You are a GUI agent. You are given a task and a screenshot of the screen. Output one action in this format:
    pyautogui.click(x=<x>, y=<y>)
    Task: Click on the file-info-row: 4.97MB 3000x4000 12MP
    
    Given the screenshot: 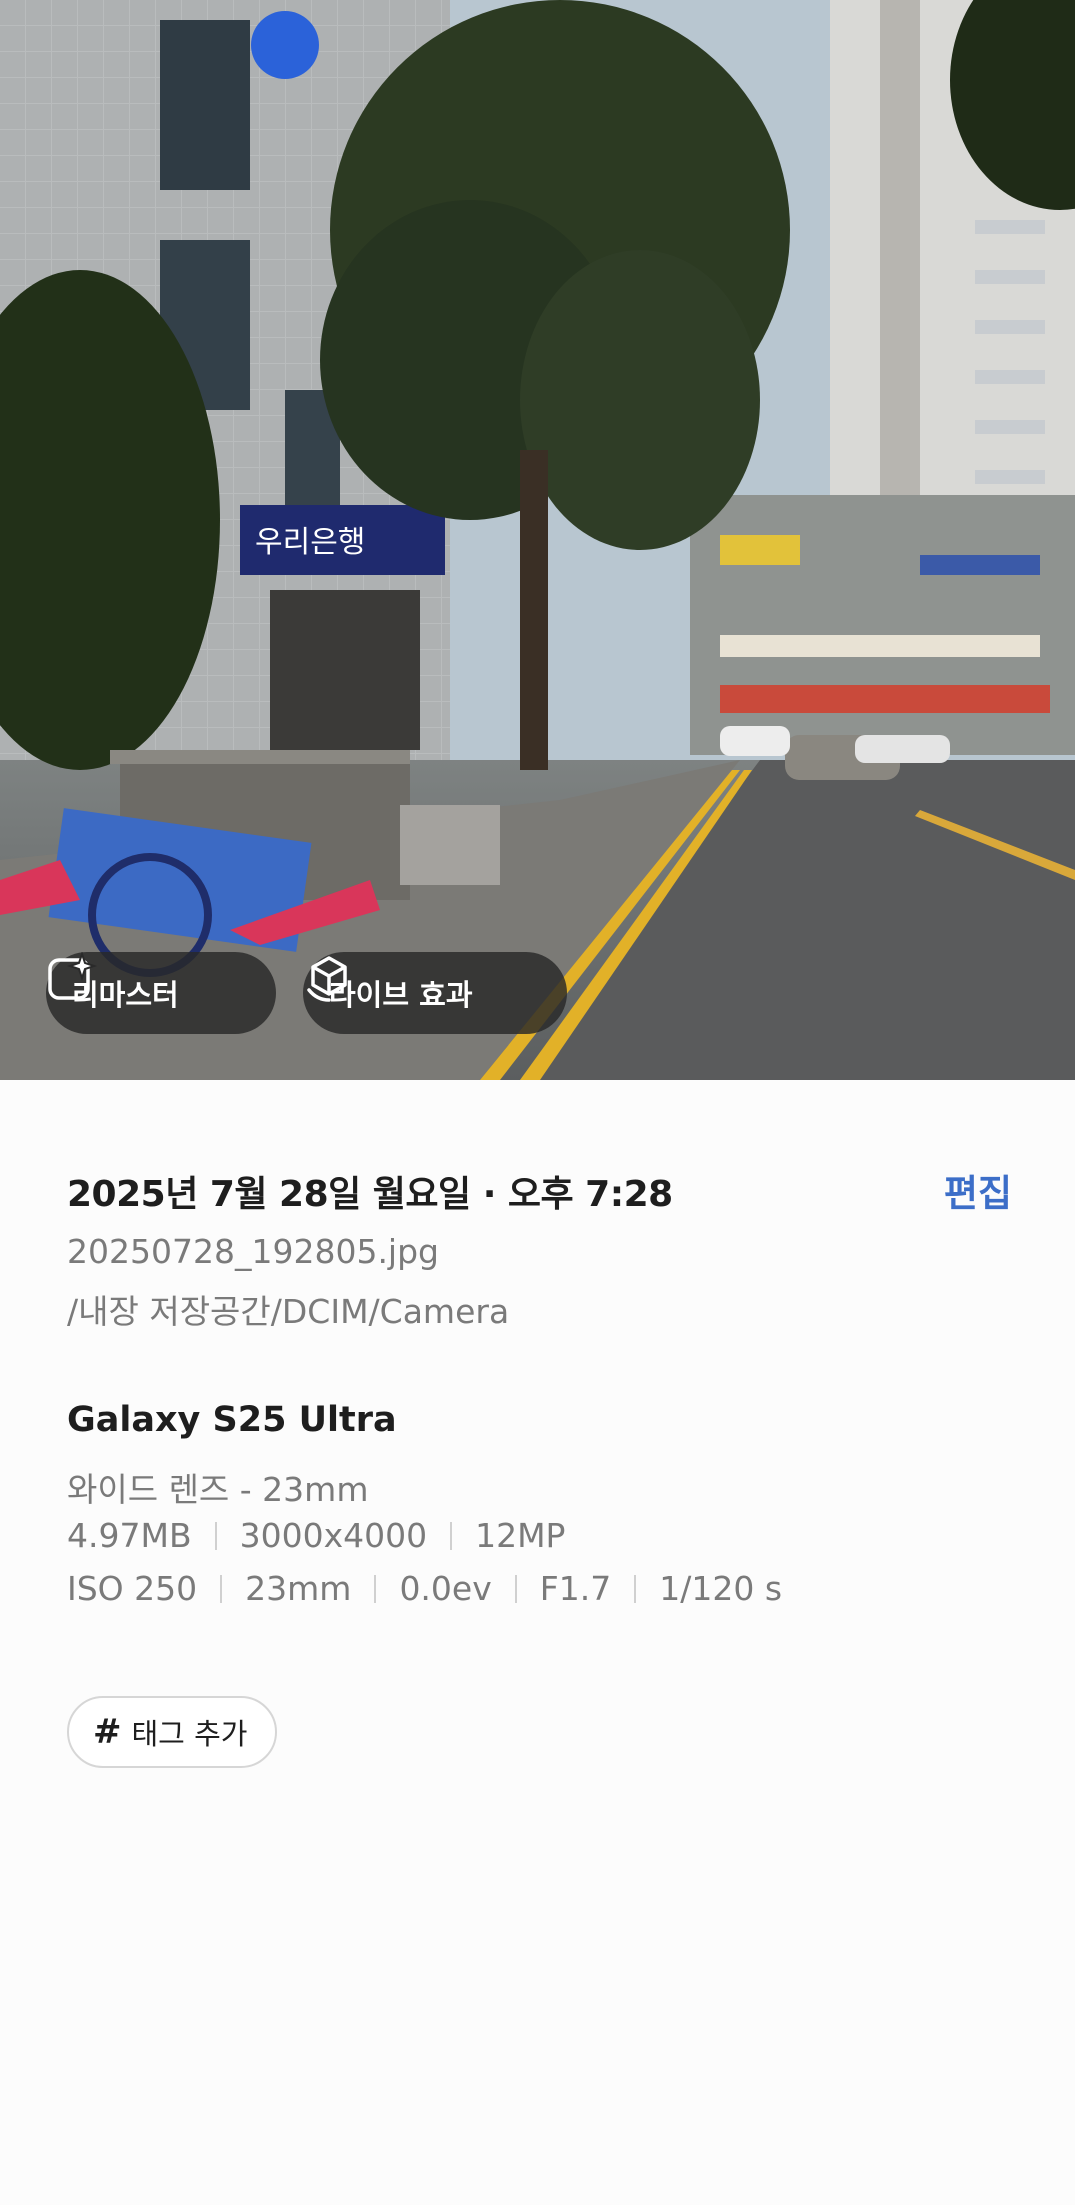 What is the action you would take?
    pyautogui.click(x=316, y=1535)
    